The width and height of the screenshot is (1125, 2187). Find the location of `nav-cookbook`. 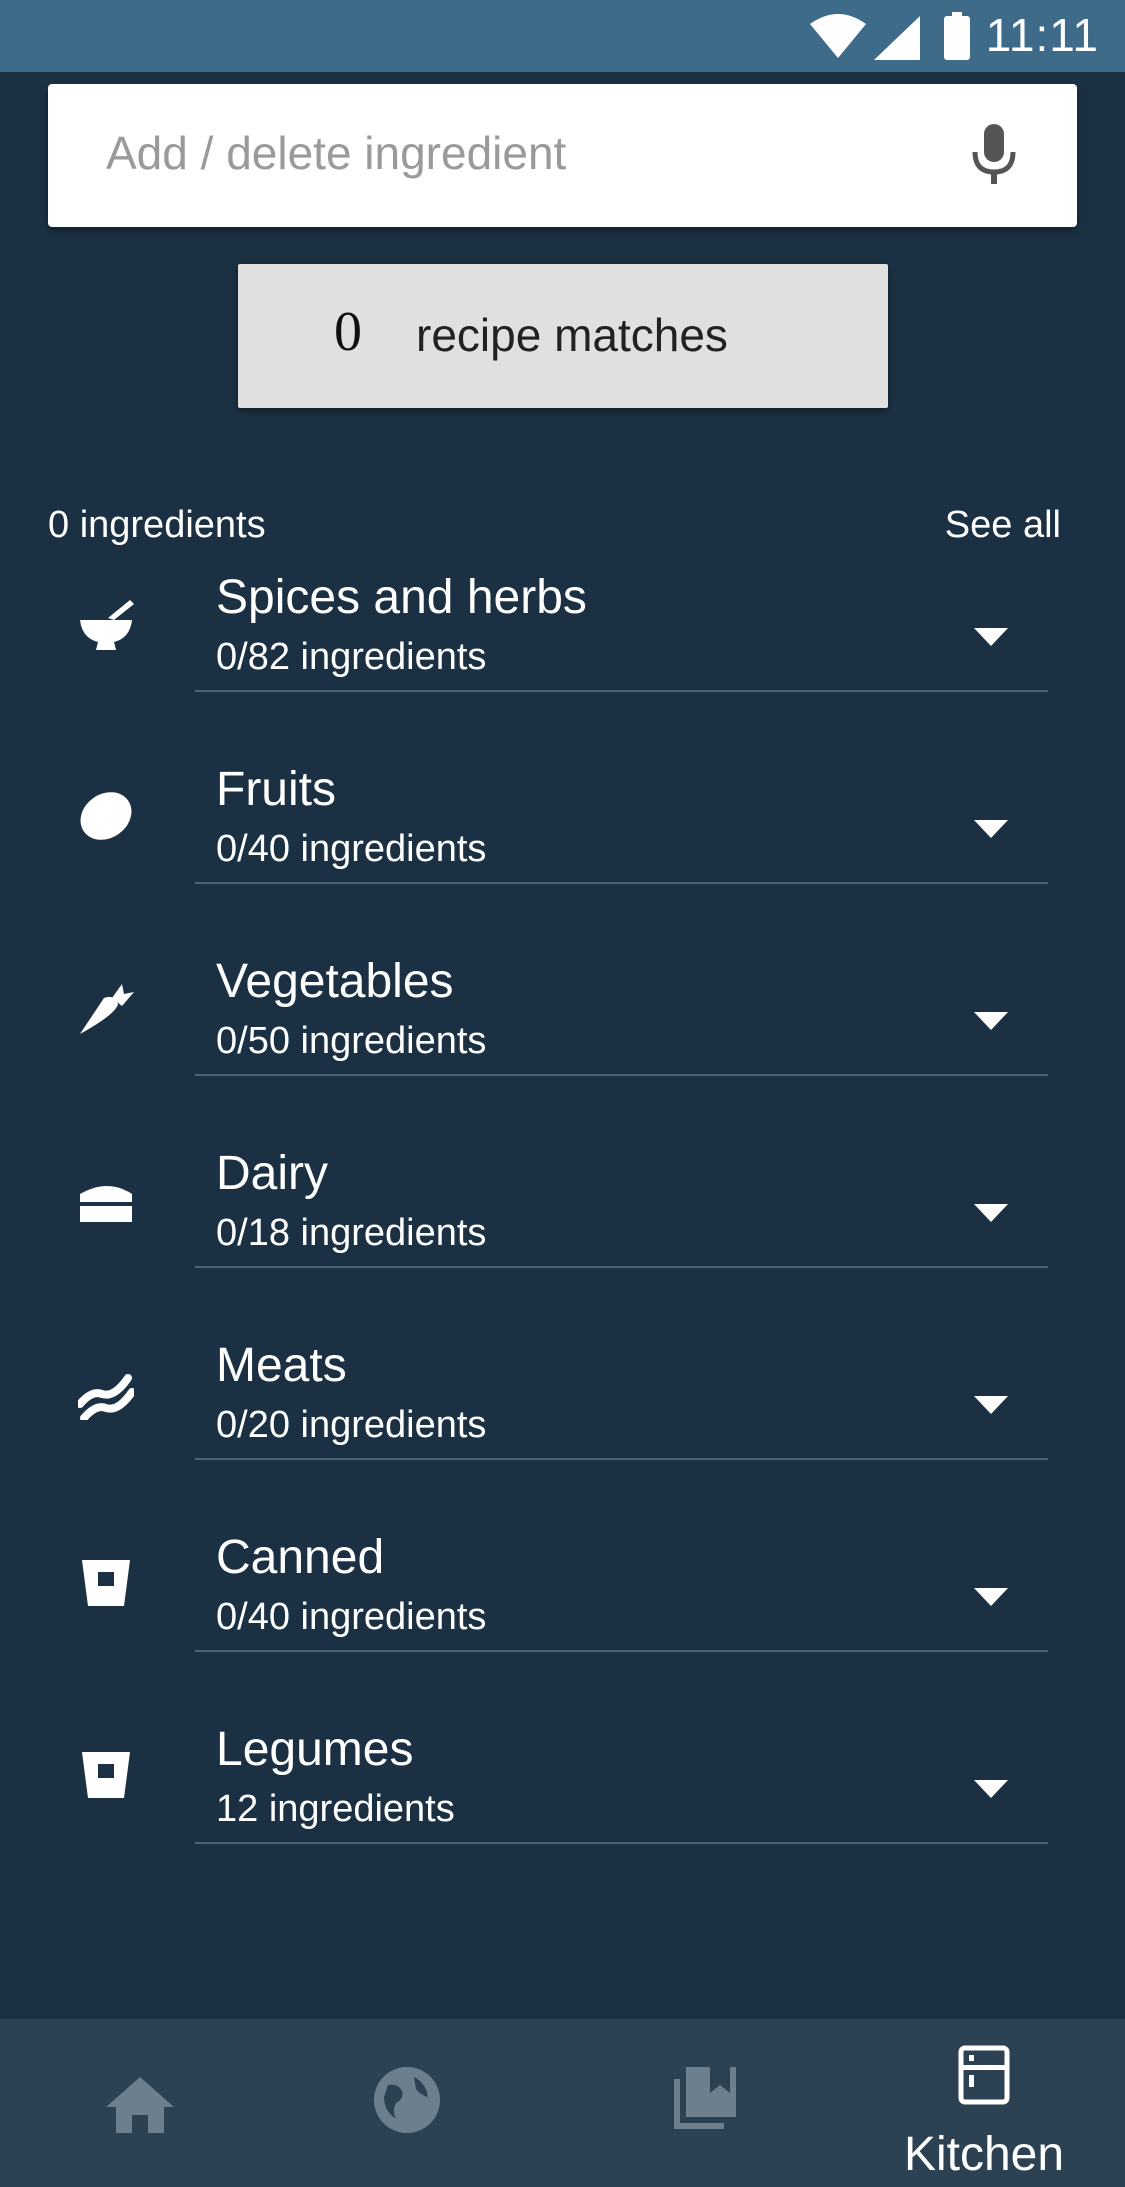

nav-cookbook is located at coordinates (704, 2103).